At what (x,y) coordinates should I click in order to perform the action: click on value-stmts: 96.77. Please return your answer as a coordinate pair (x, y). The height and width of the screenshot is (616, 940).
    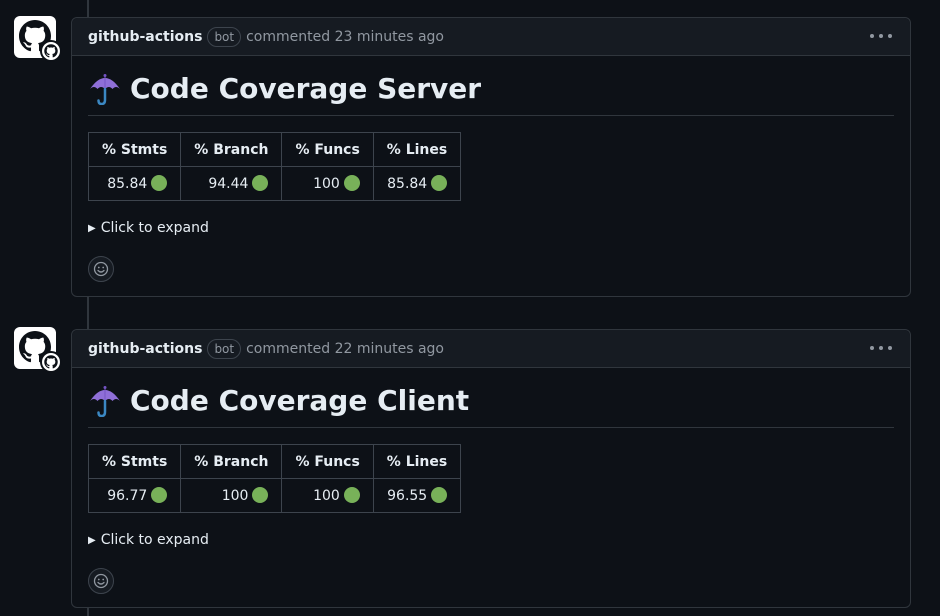
    Looking at the image, I should click on (127, 496).